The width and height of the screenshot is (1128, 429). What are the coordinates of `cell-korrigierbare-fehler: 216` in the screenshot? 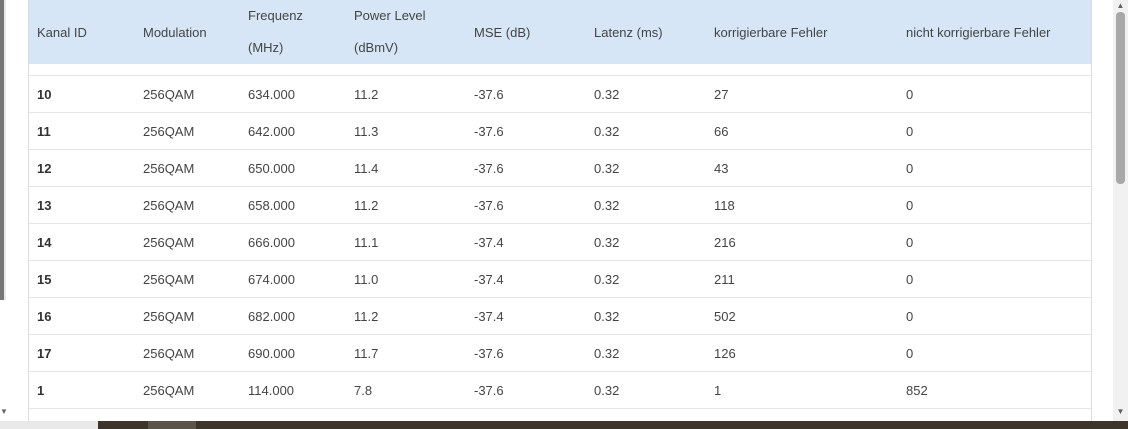 It's located at (802, 242).